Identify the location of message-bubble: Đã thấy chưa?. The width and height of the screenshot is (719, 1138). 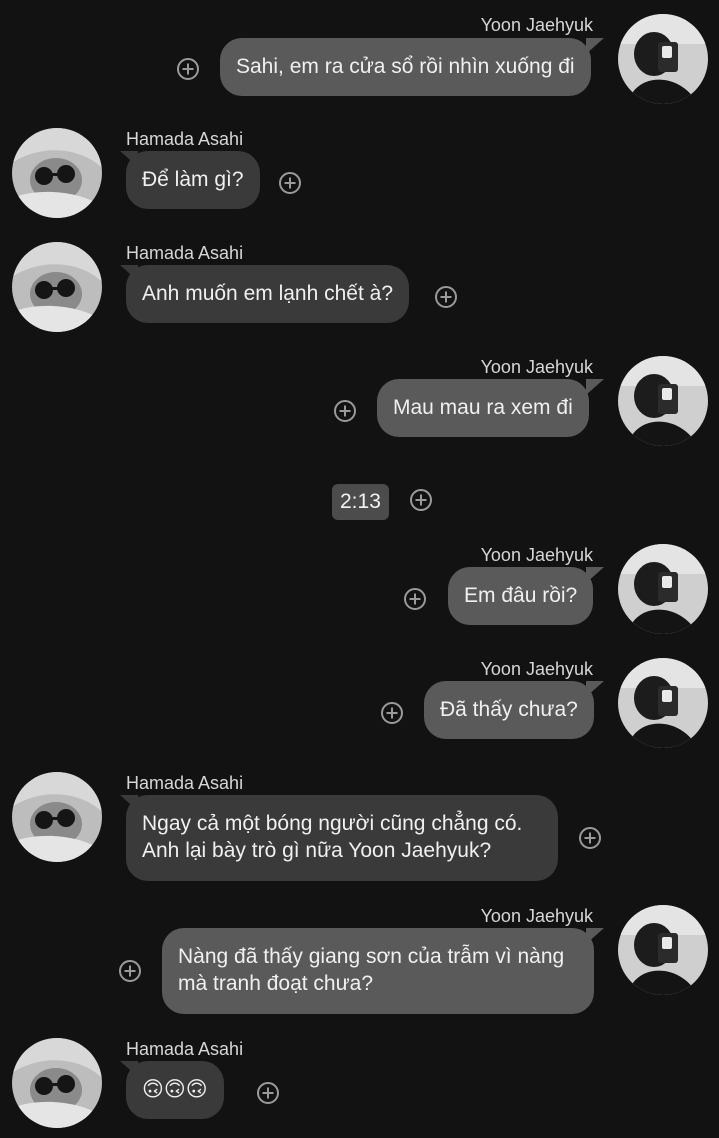
(509, 710).